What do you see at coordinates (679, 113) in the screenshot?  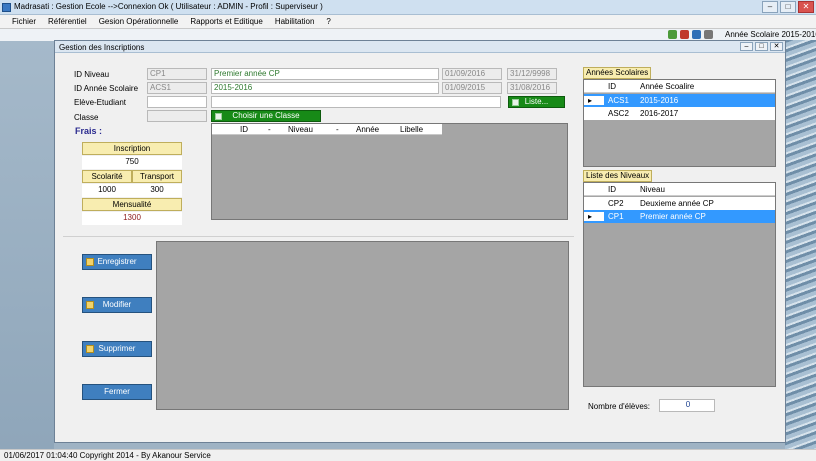 I see `annees-row: ASC2 2016-2017` at bounding box center [679, 113].